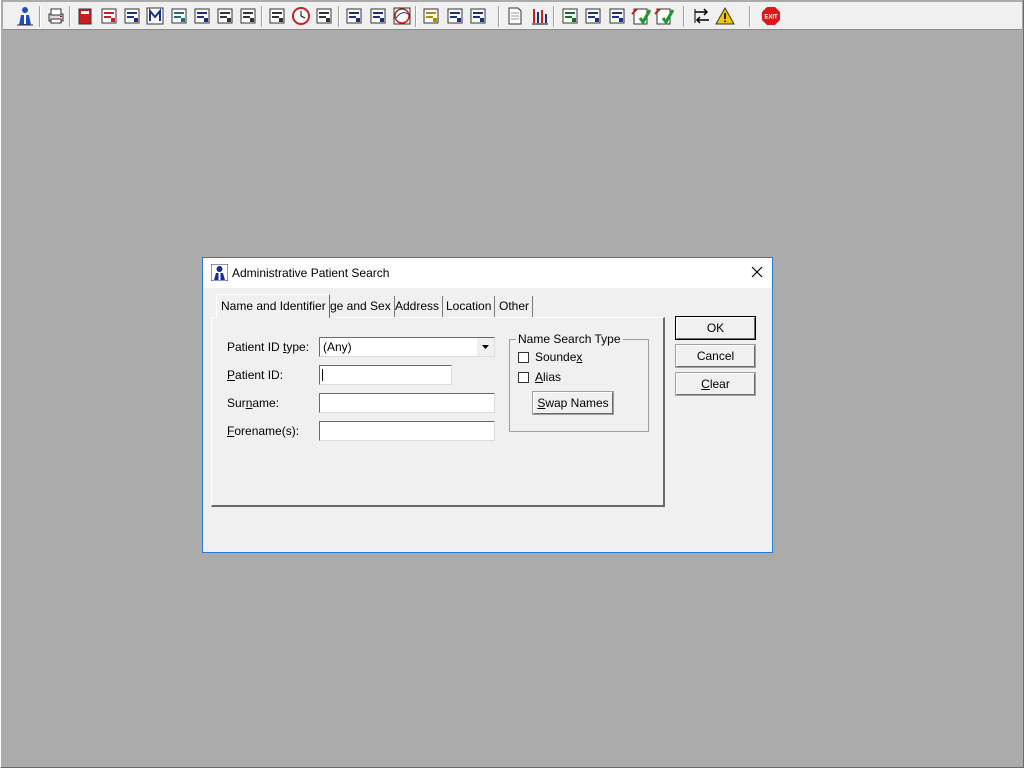  I want to click on checklist-button, so click(593, 16).